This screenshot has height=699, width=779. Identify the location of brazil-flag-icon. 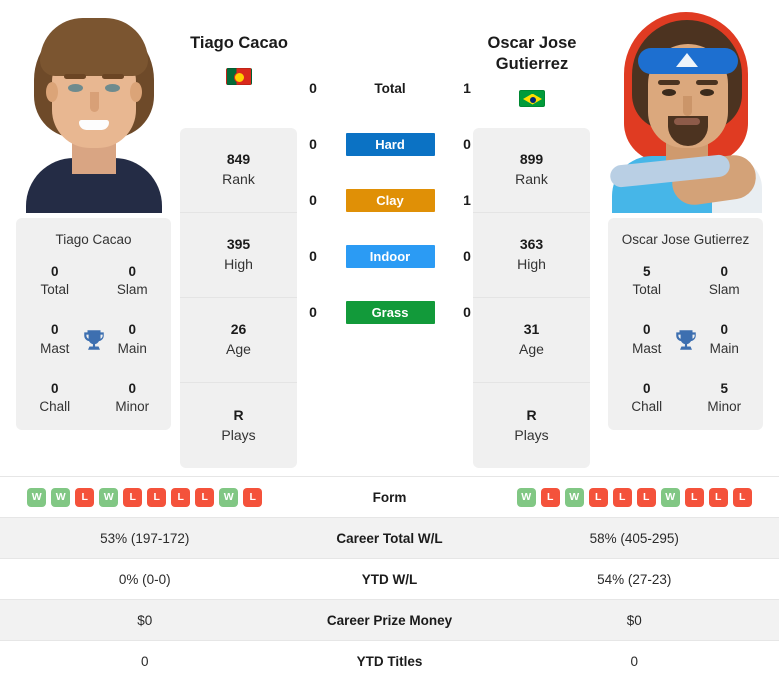
(532, 98).